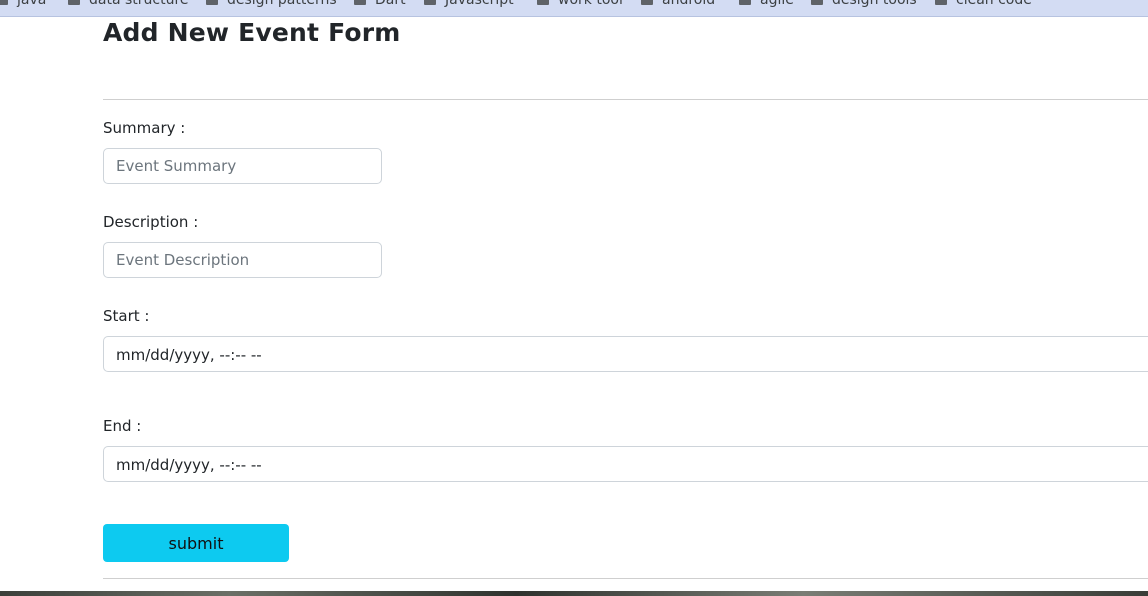 The height and width of the screenshot is (596, 1148). Describe the element at coordinates (590, 4) in the screenshot. I see `bookmark-label: work tool` at that location.